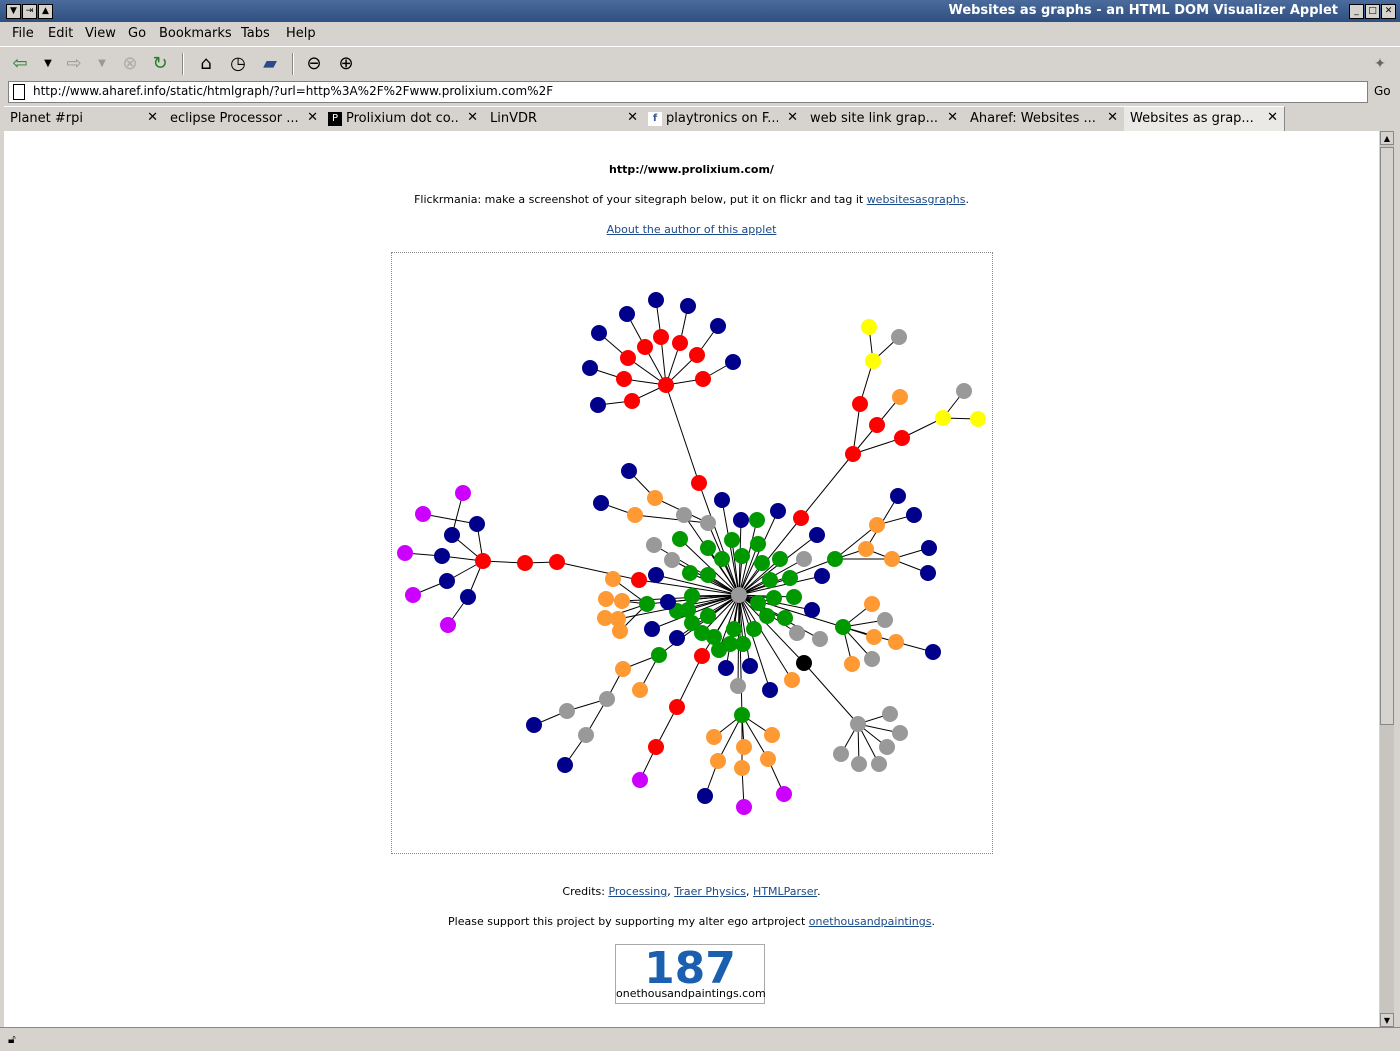  What do you see at coordinates (637, 891) in the screenshot?
I see `processing-link: Processing` at bounding box center [637, 891].